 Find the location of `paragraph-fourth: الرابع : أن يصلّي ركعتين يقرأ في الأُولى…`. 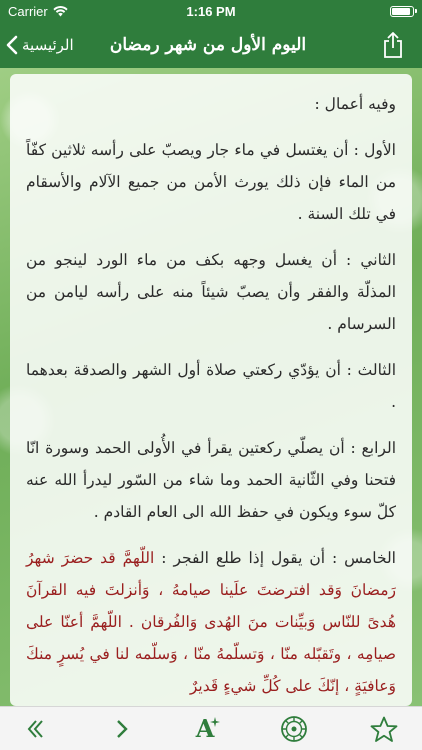

paragraph-fourth: الرابع : أن يصلّي ركعتين يقرأ في الأُولى… is located at coordinates (211, 480).